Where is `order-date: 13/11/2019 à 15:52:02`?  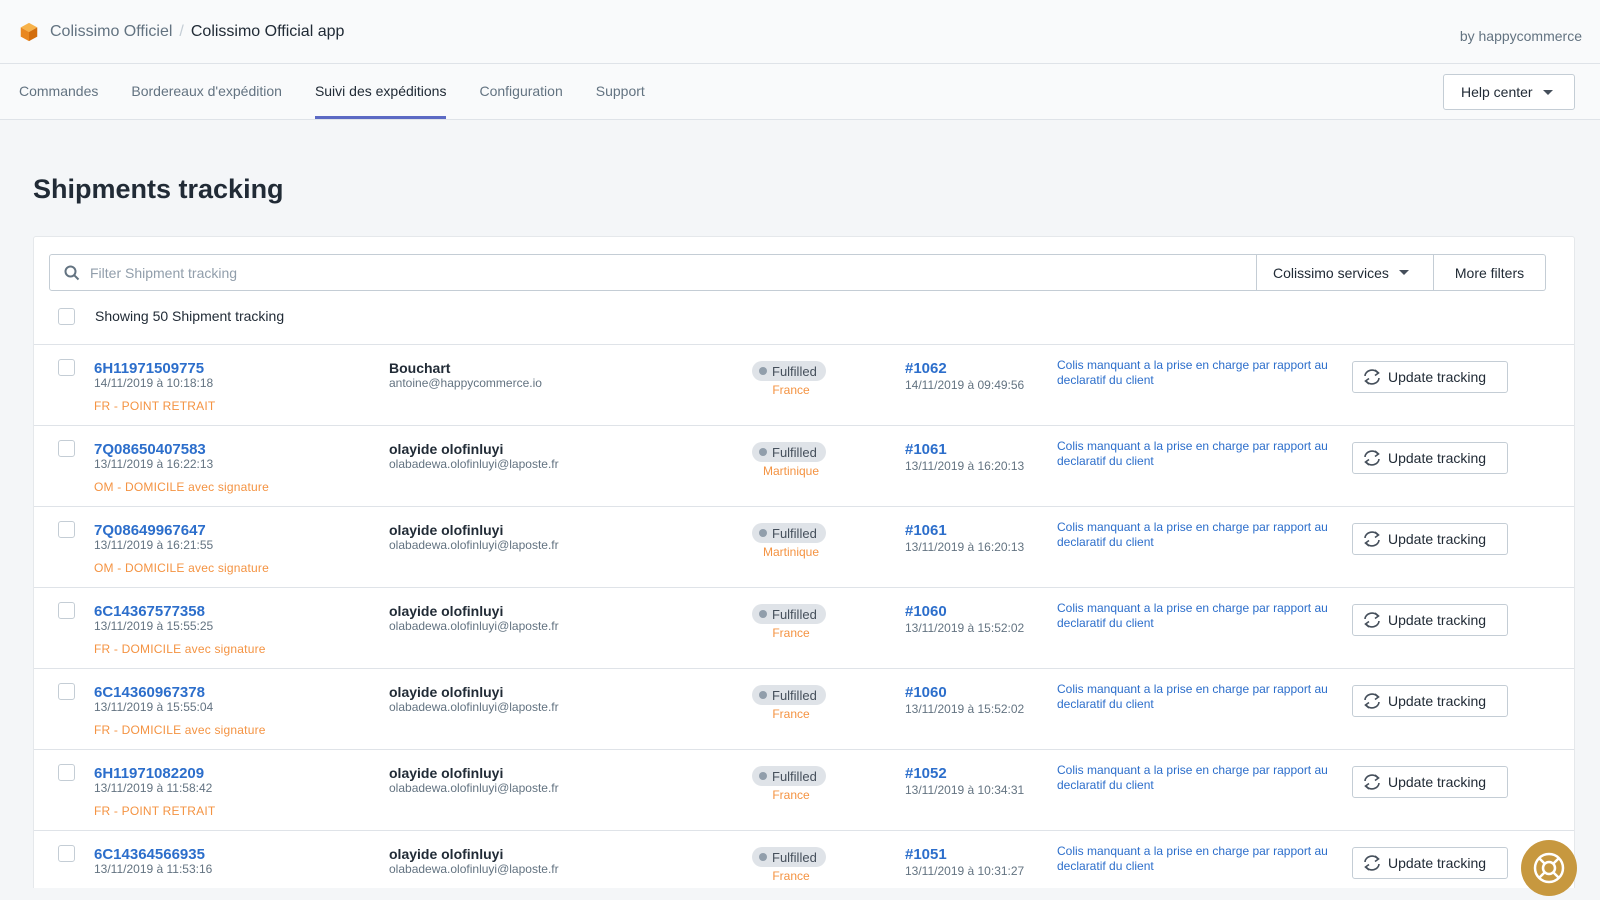 order-date: 13/11/2019 à 15:52:02 is located at coordinates (965, 709).